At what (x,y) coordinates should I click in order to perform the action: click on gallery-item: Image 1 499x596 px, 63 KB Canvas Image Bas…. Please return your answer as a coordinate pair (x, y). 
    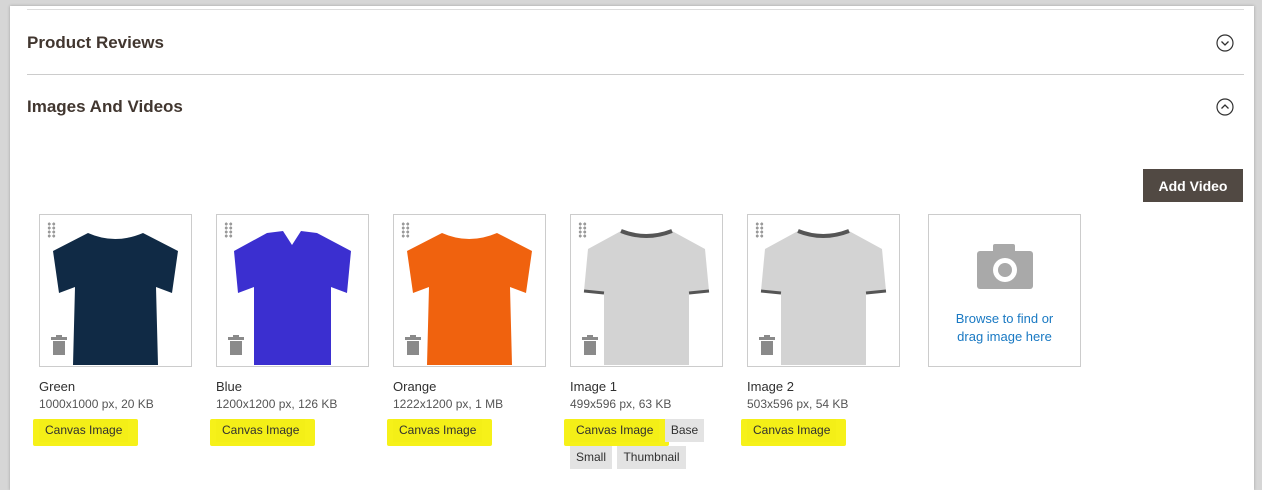
    Looking at the image, I should click on (643, 343).